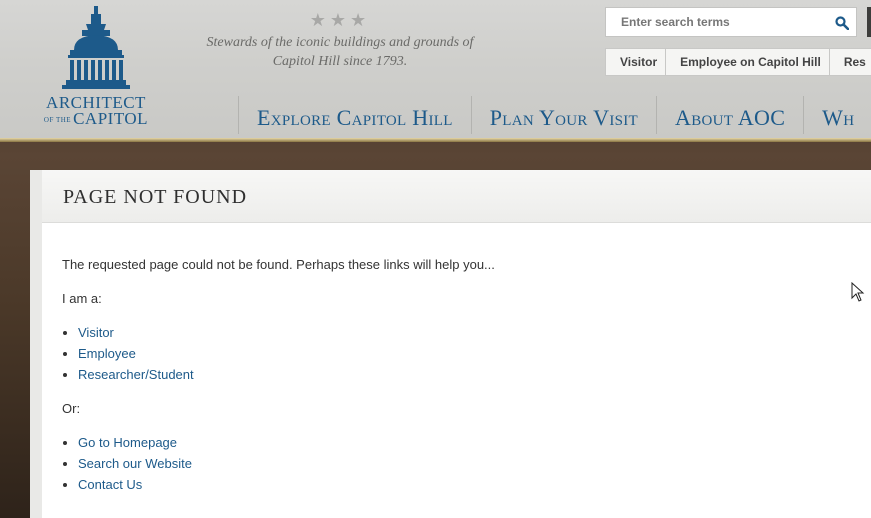 The height and width of the screenshot is (518, 871). I want to click on nav-item-truncated: Wh, so click(837, 115).